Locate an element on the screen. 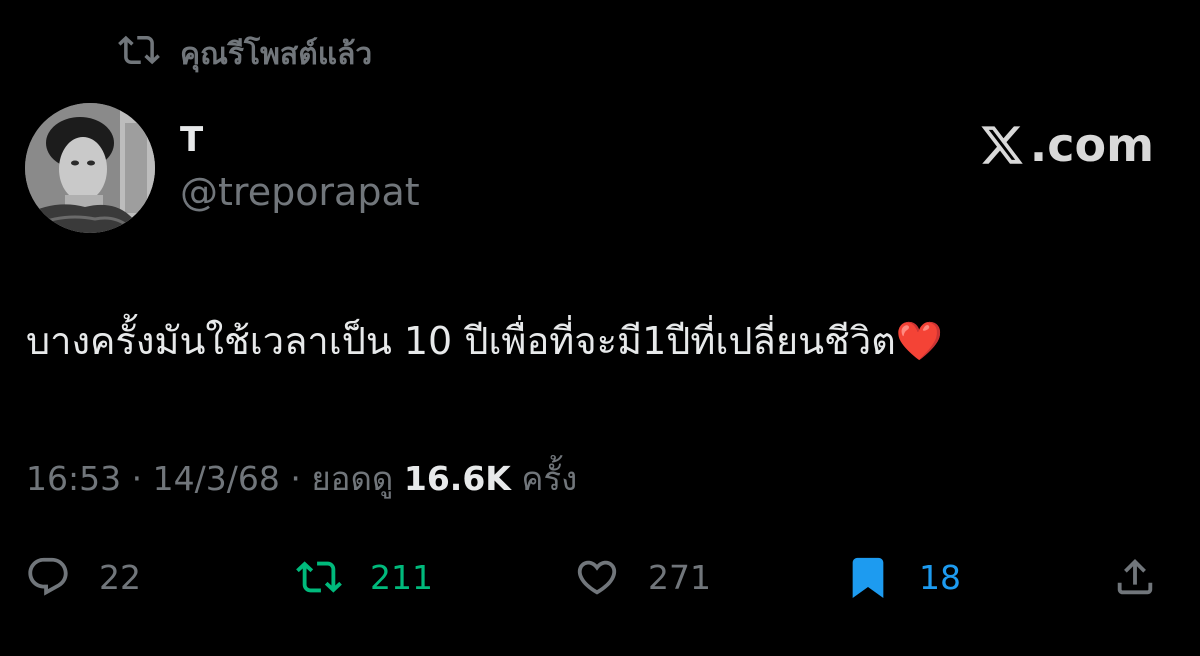  brand-domain: .com is located at coordinates (1091, 145).